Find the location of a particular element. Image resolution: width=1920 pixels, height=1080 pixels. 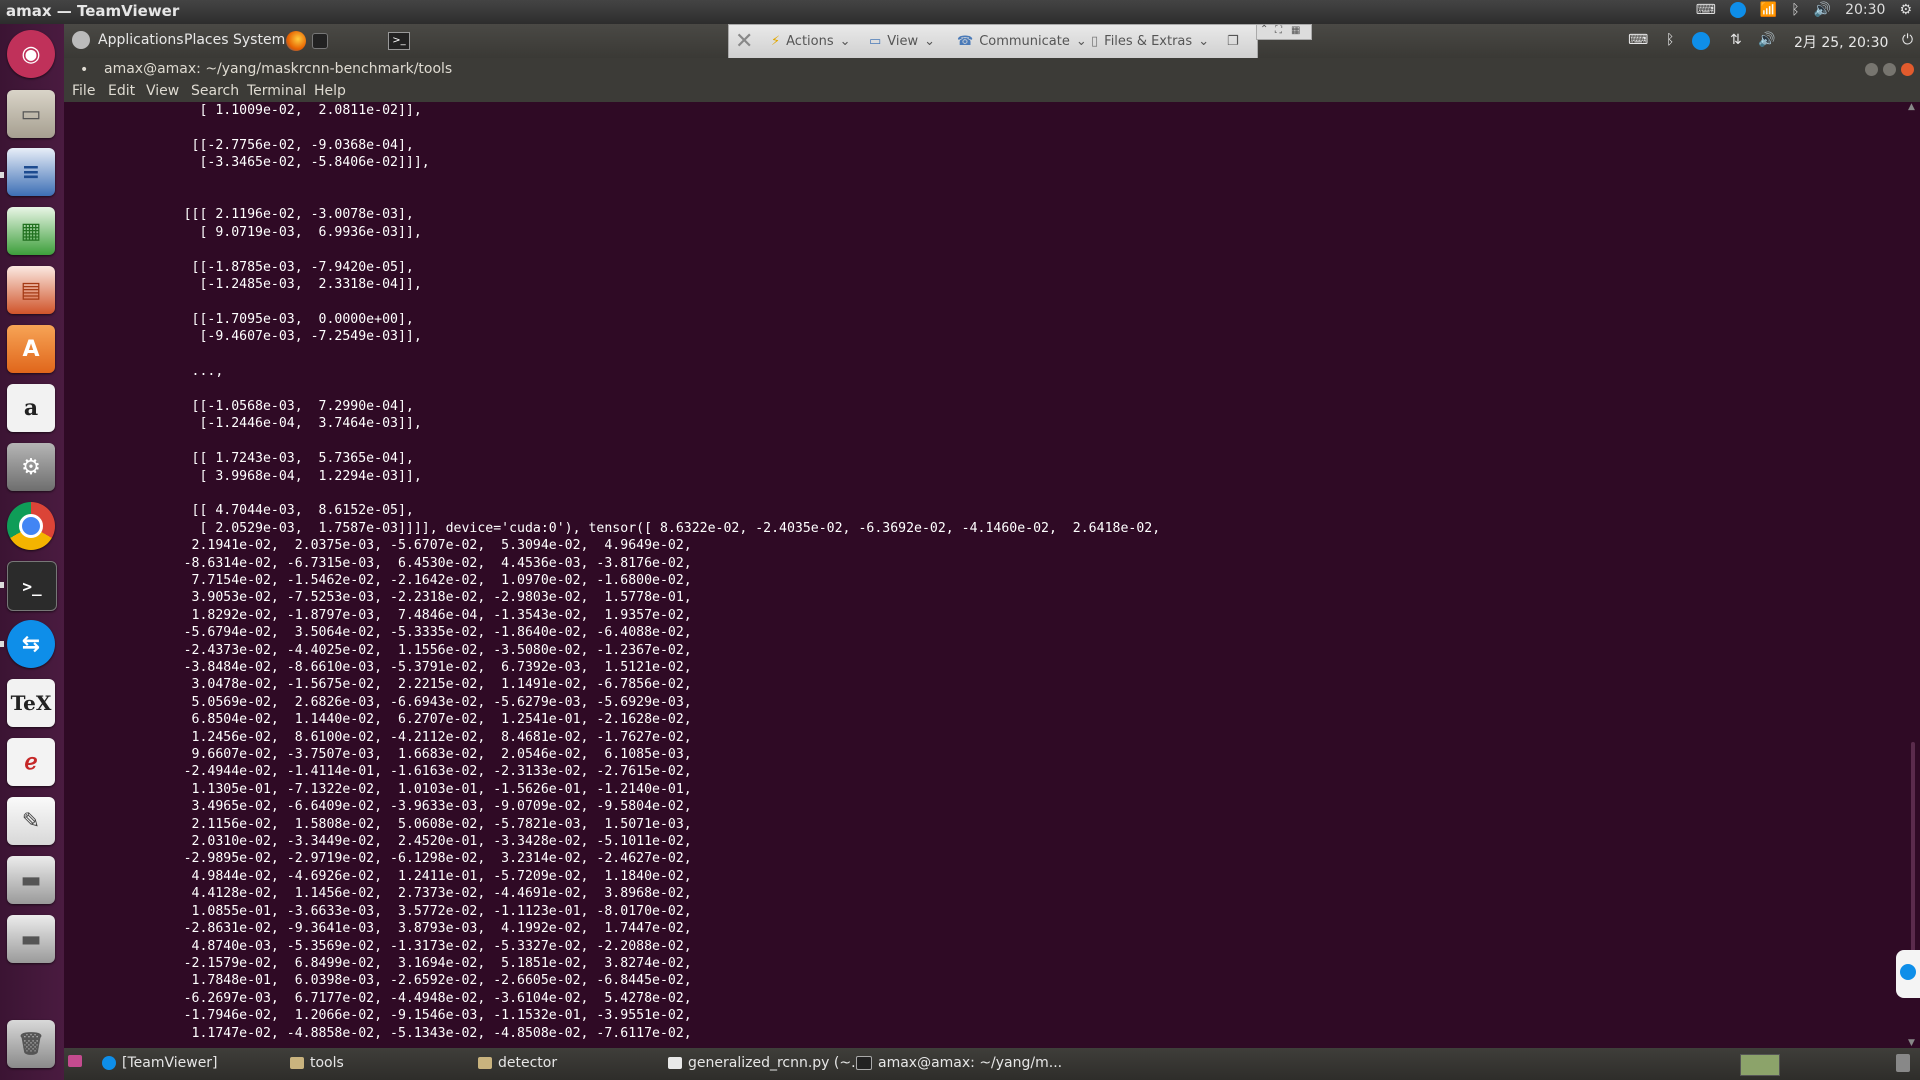

system-tray: ⌨ 📶 ᛒ 🔊 20:30 ⚙ is located at coordinates (1804, 10).